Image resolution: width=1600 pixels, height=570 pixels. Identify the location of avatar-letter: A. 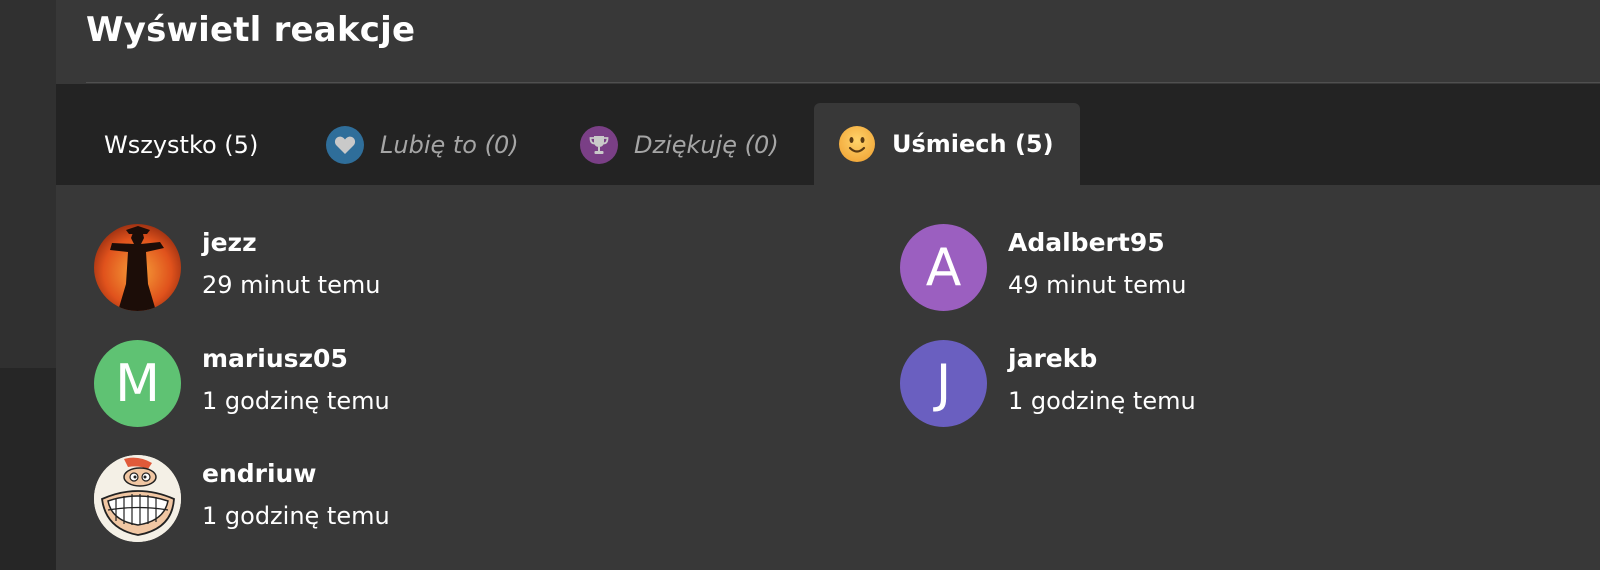
(943, 267).